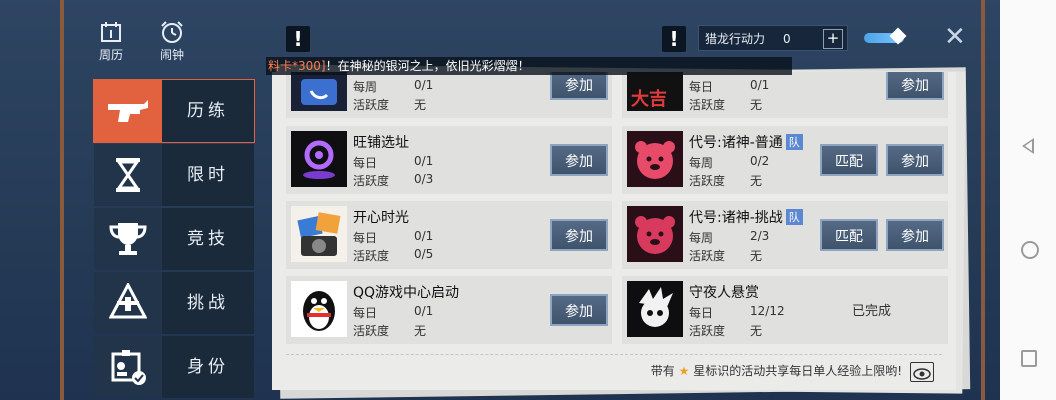  I want to click on sidebar-item-challenge: 挑战, so click(174, 303).